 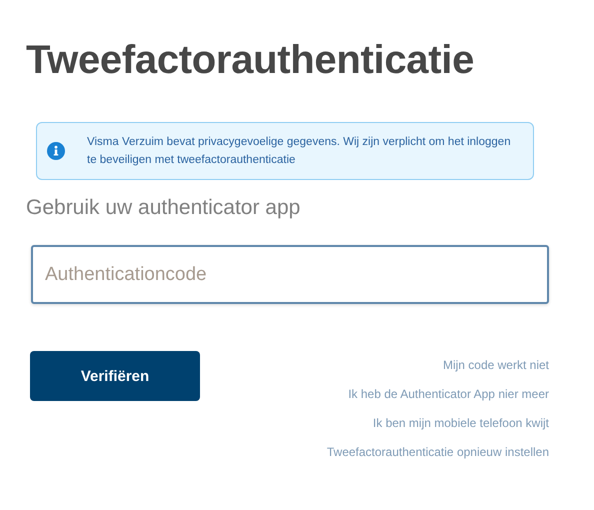 I want to click on info-icon, so click(x=56, y=151).